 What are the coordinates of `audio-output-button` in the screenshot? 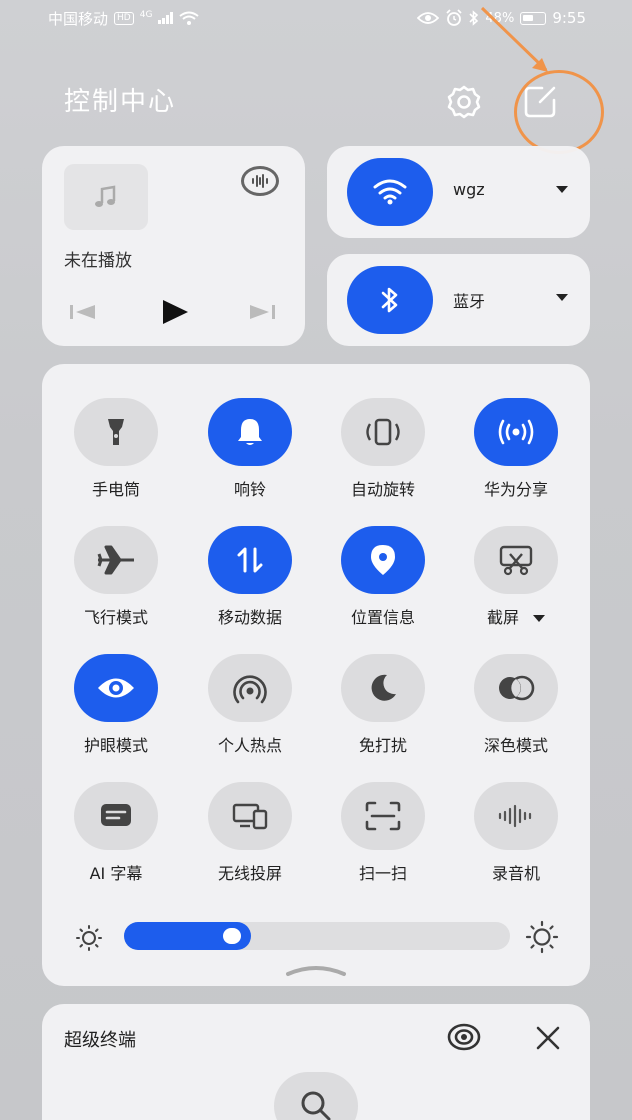 It's located at (260, 181).